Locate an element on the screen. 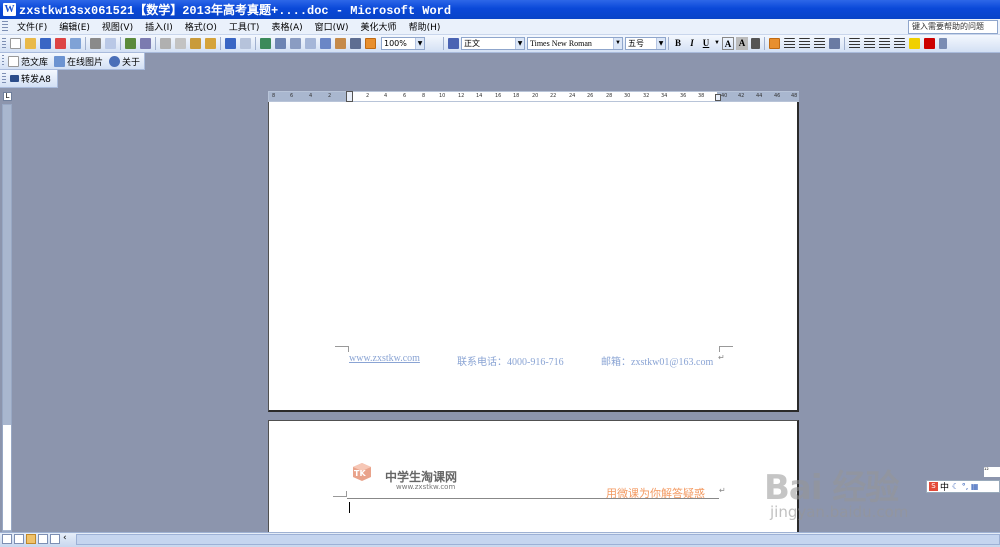 This screenshot has height=547, width=1000. menu-file: 文件(F) is located at coordinates (32, 26).